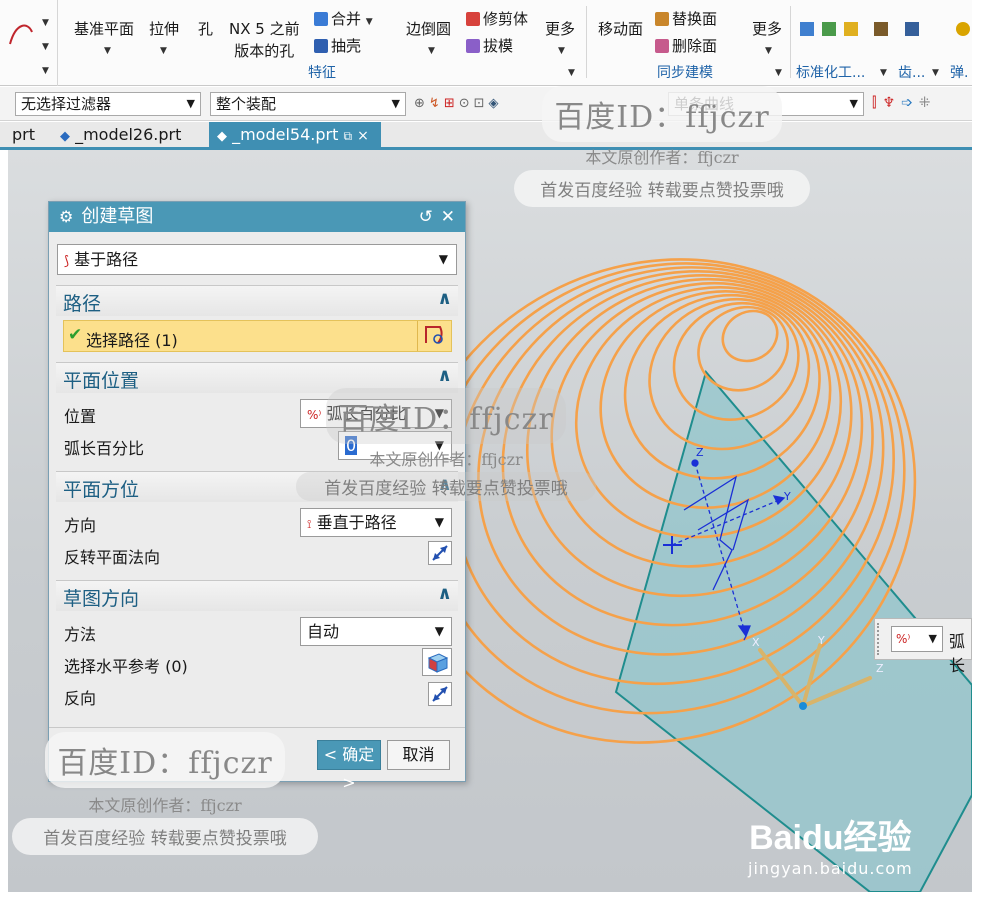 The width and height of the screenshot is (982, 902). Describe the element at coordinates (766, 104) in the screenshot. I see `curve-rule-dropdown: 单条曲线 ▼` at that location.